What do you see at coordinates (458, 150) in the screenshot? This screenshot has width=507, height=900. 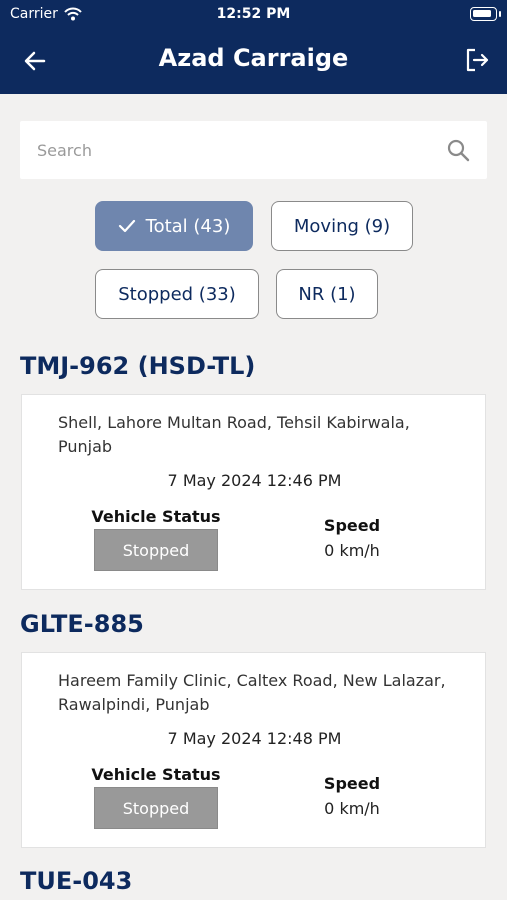 I see `search-icon` at bounding box center [458, 150].